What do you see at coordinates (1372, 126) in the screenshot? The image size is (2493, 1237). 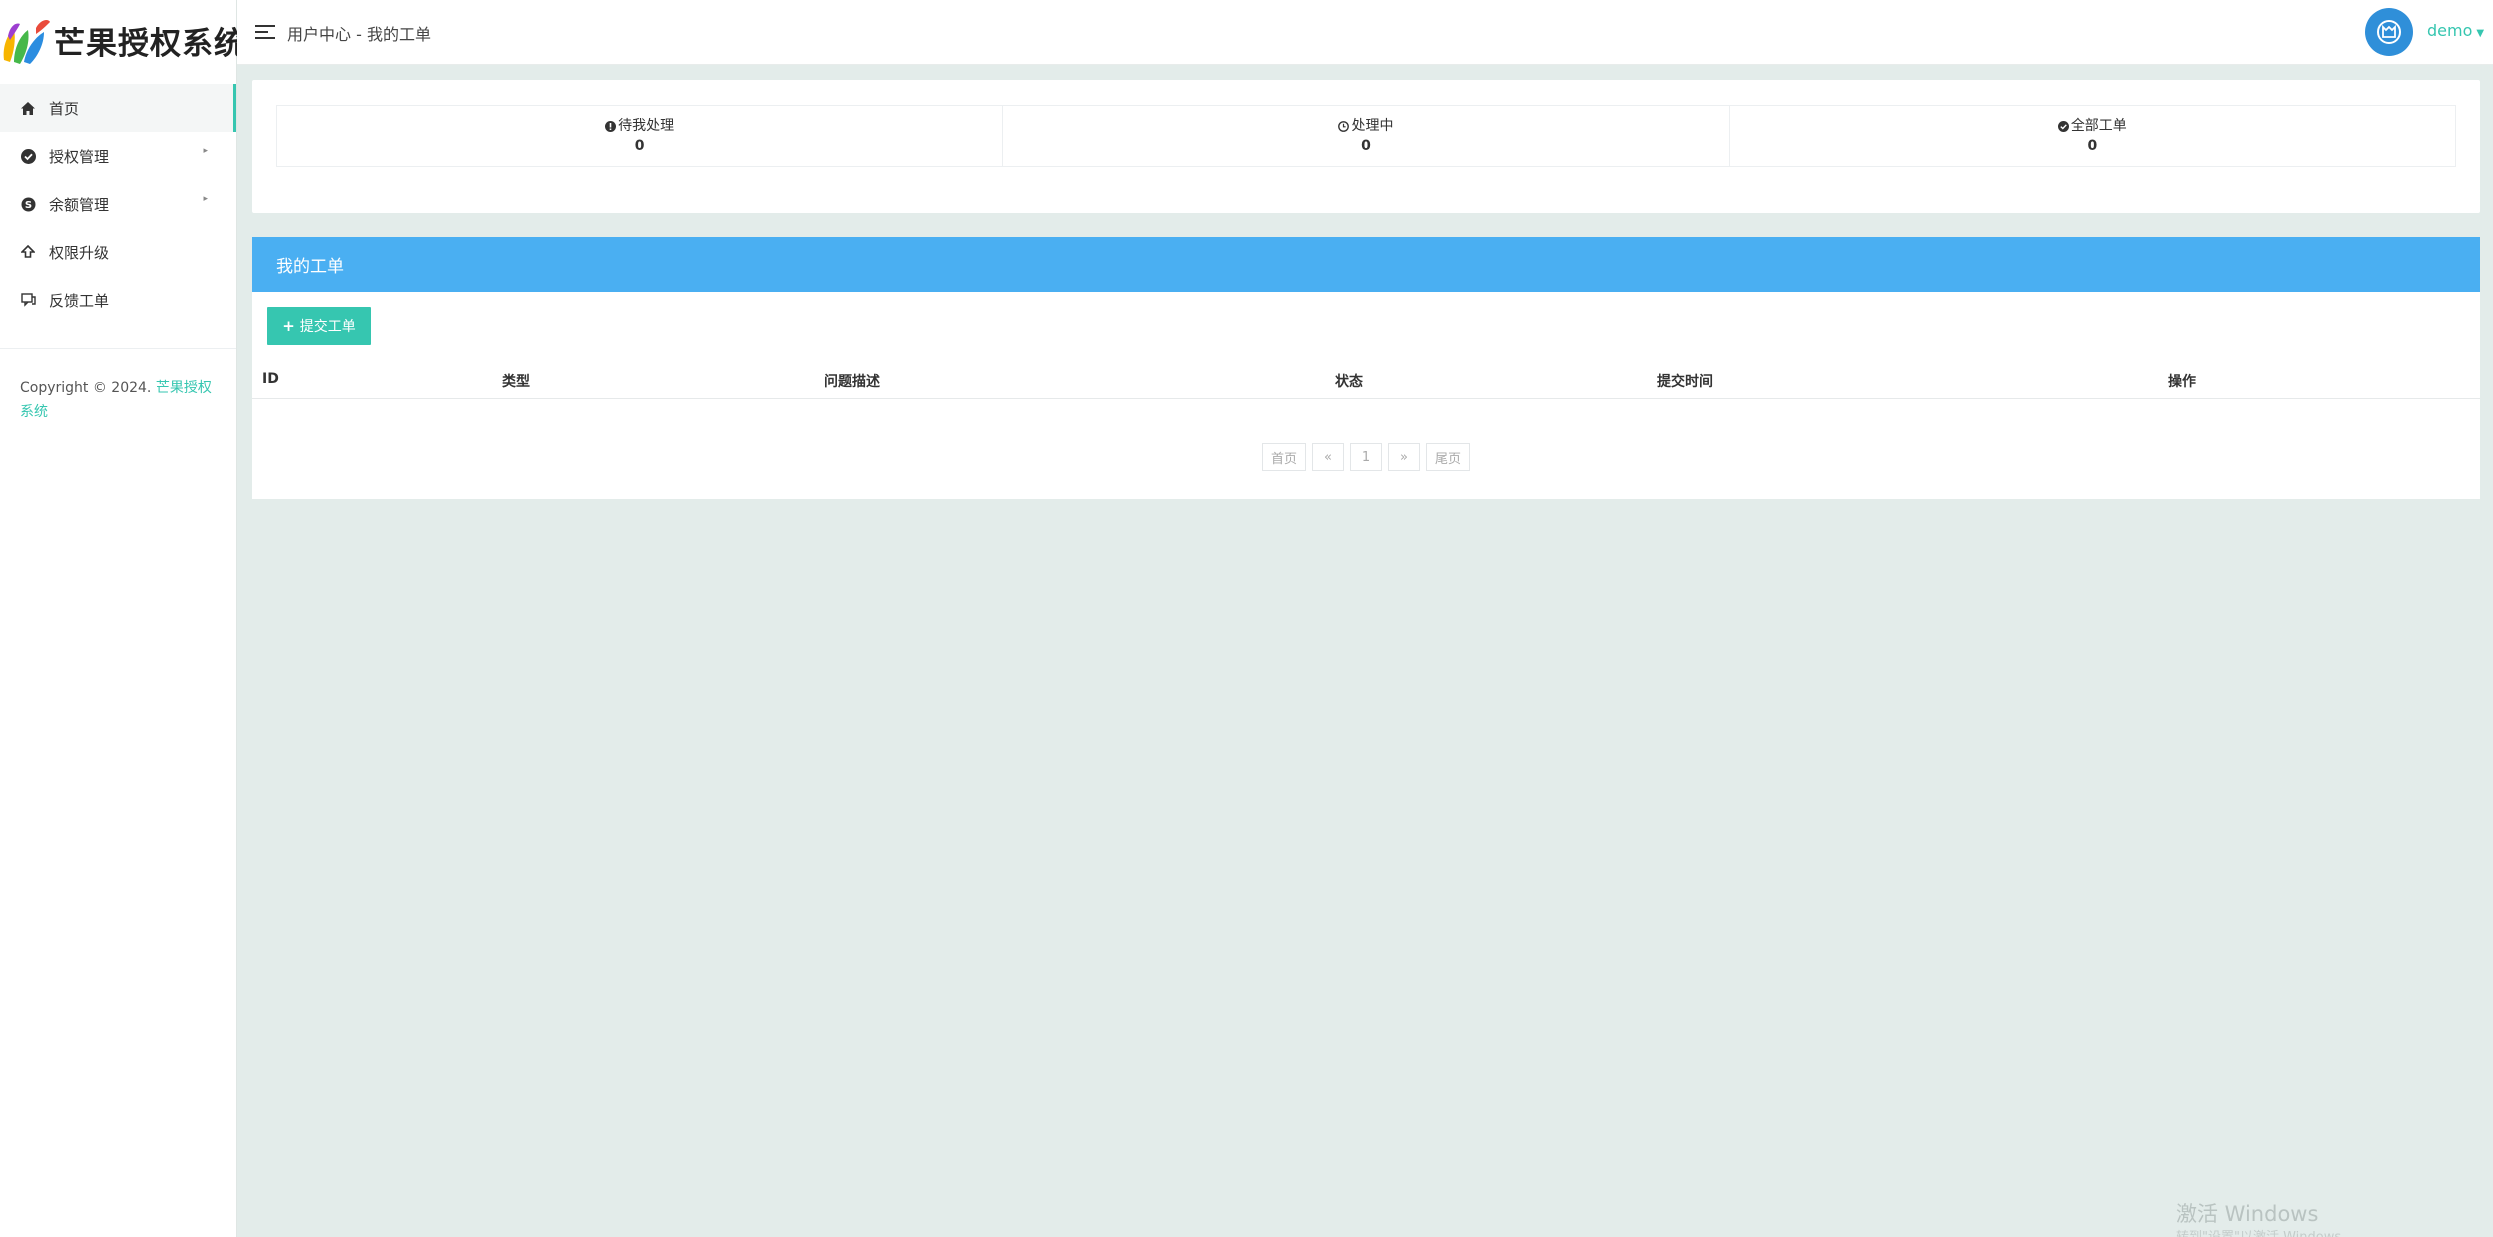 I see `stat-label-text: 处理中` at bounding box center [1372, 126].